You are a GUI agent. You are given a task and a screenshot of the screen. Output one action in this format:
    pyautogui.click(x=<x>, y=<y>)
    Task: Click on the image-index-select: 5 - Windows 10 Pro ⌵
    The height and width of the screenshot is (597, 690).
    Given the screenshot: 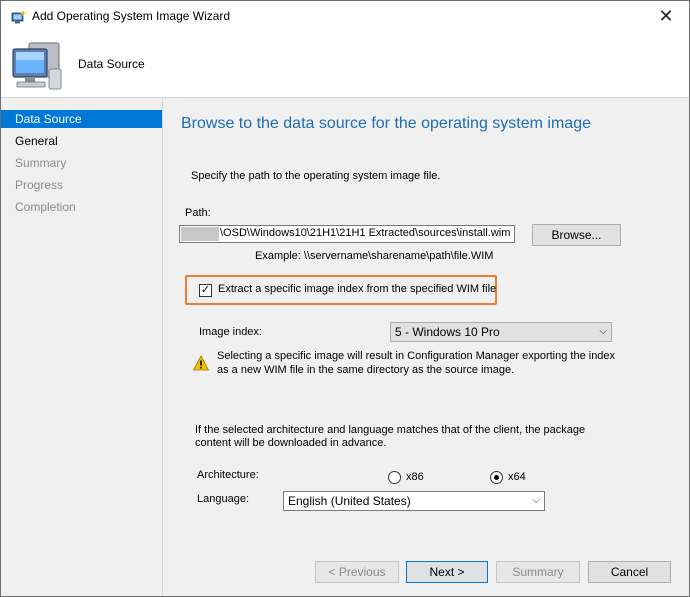 What is the action you would take?
    pyautogui.click(x=501, y=332)
    